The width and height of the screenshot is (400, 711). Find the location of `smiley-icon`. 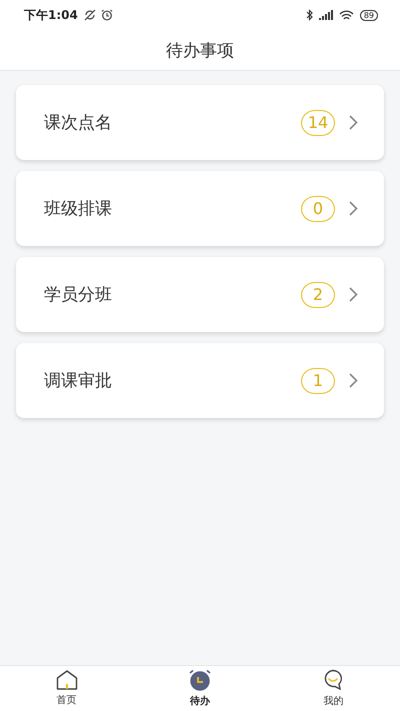

smiley-icon is located at coordinates (333, 680).